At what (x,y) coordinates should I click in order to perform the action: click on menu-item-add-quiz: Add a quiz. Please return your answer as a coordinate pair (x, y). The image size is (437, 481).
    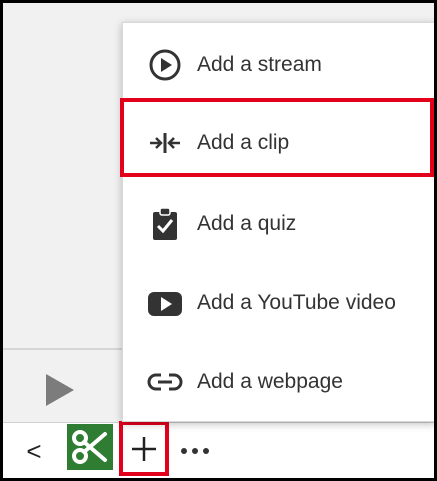
    Looking at the image, I should click on (279, 224).